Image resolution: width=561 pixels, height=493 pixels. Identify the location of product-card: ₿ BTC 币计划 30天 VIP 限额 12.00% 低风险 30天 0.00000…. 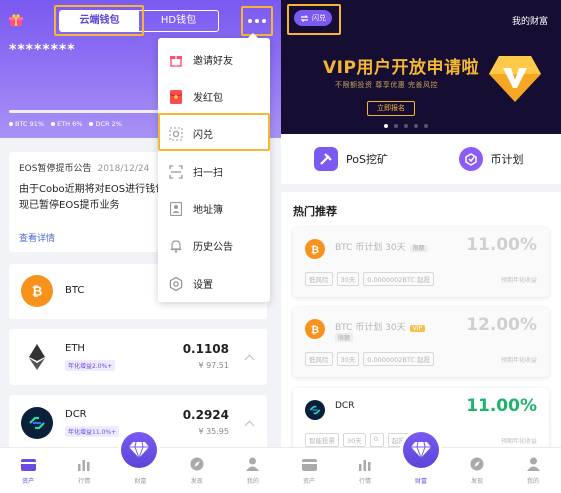
(421, 342).